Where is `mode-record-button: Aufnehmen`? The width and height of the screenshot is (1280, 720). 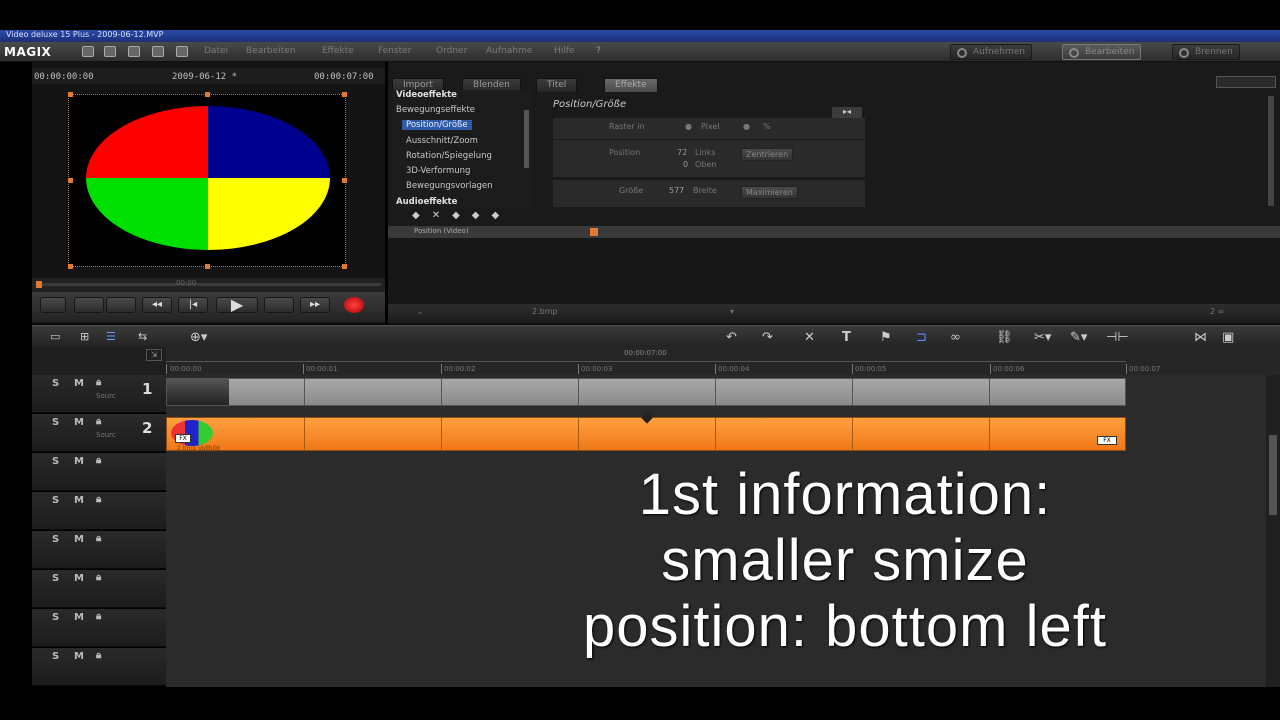
mode-record-button: Aufnehmen is located at coordinates (991, 52).